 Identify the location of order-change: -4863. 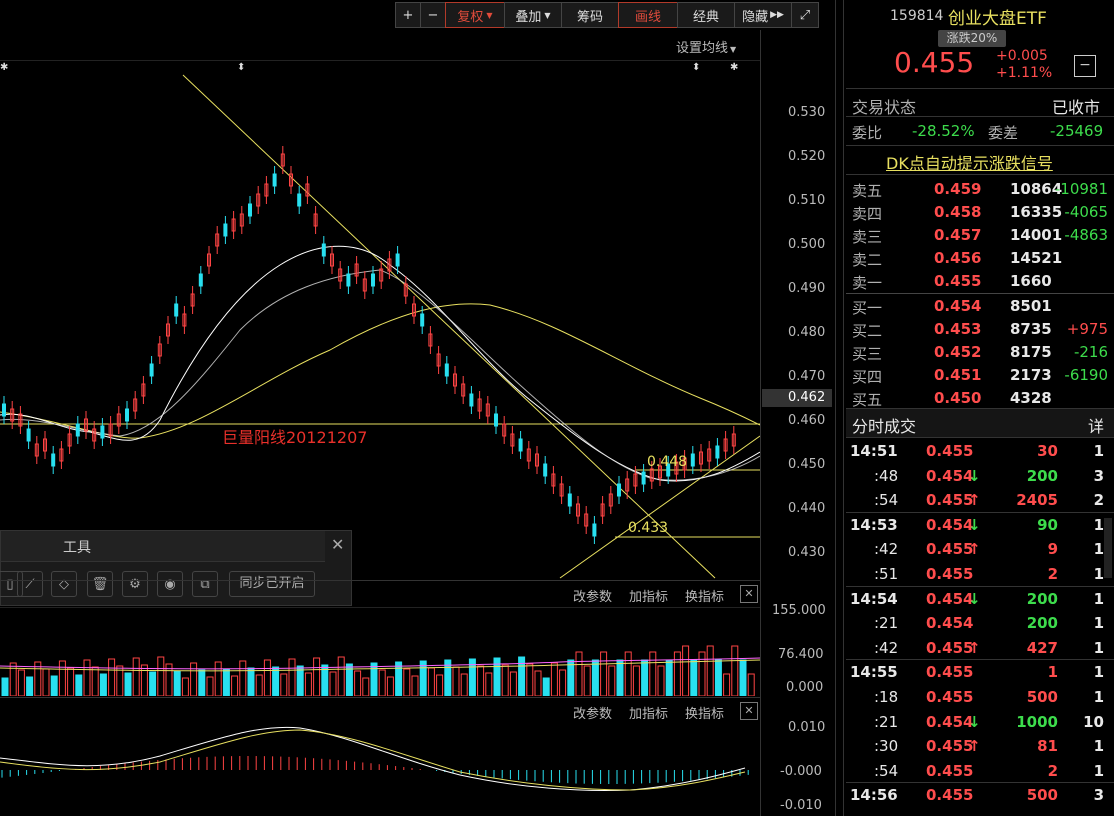
(1086, 235).